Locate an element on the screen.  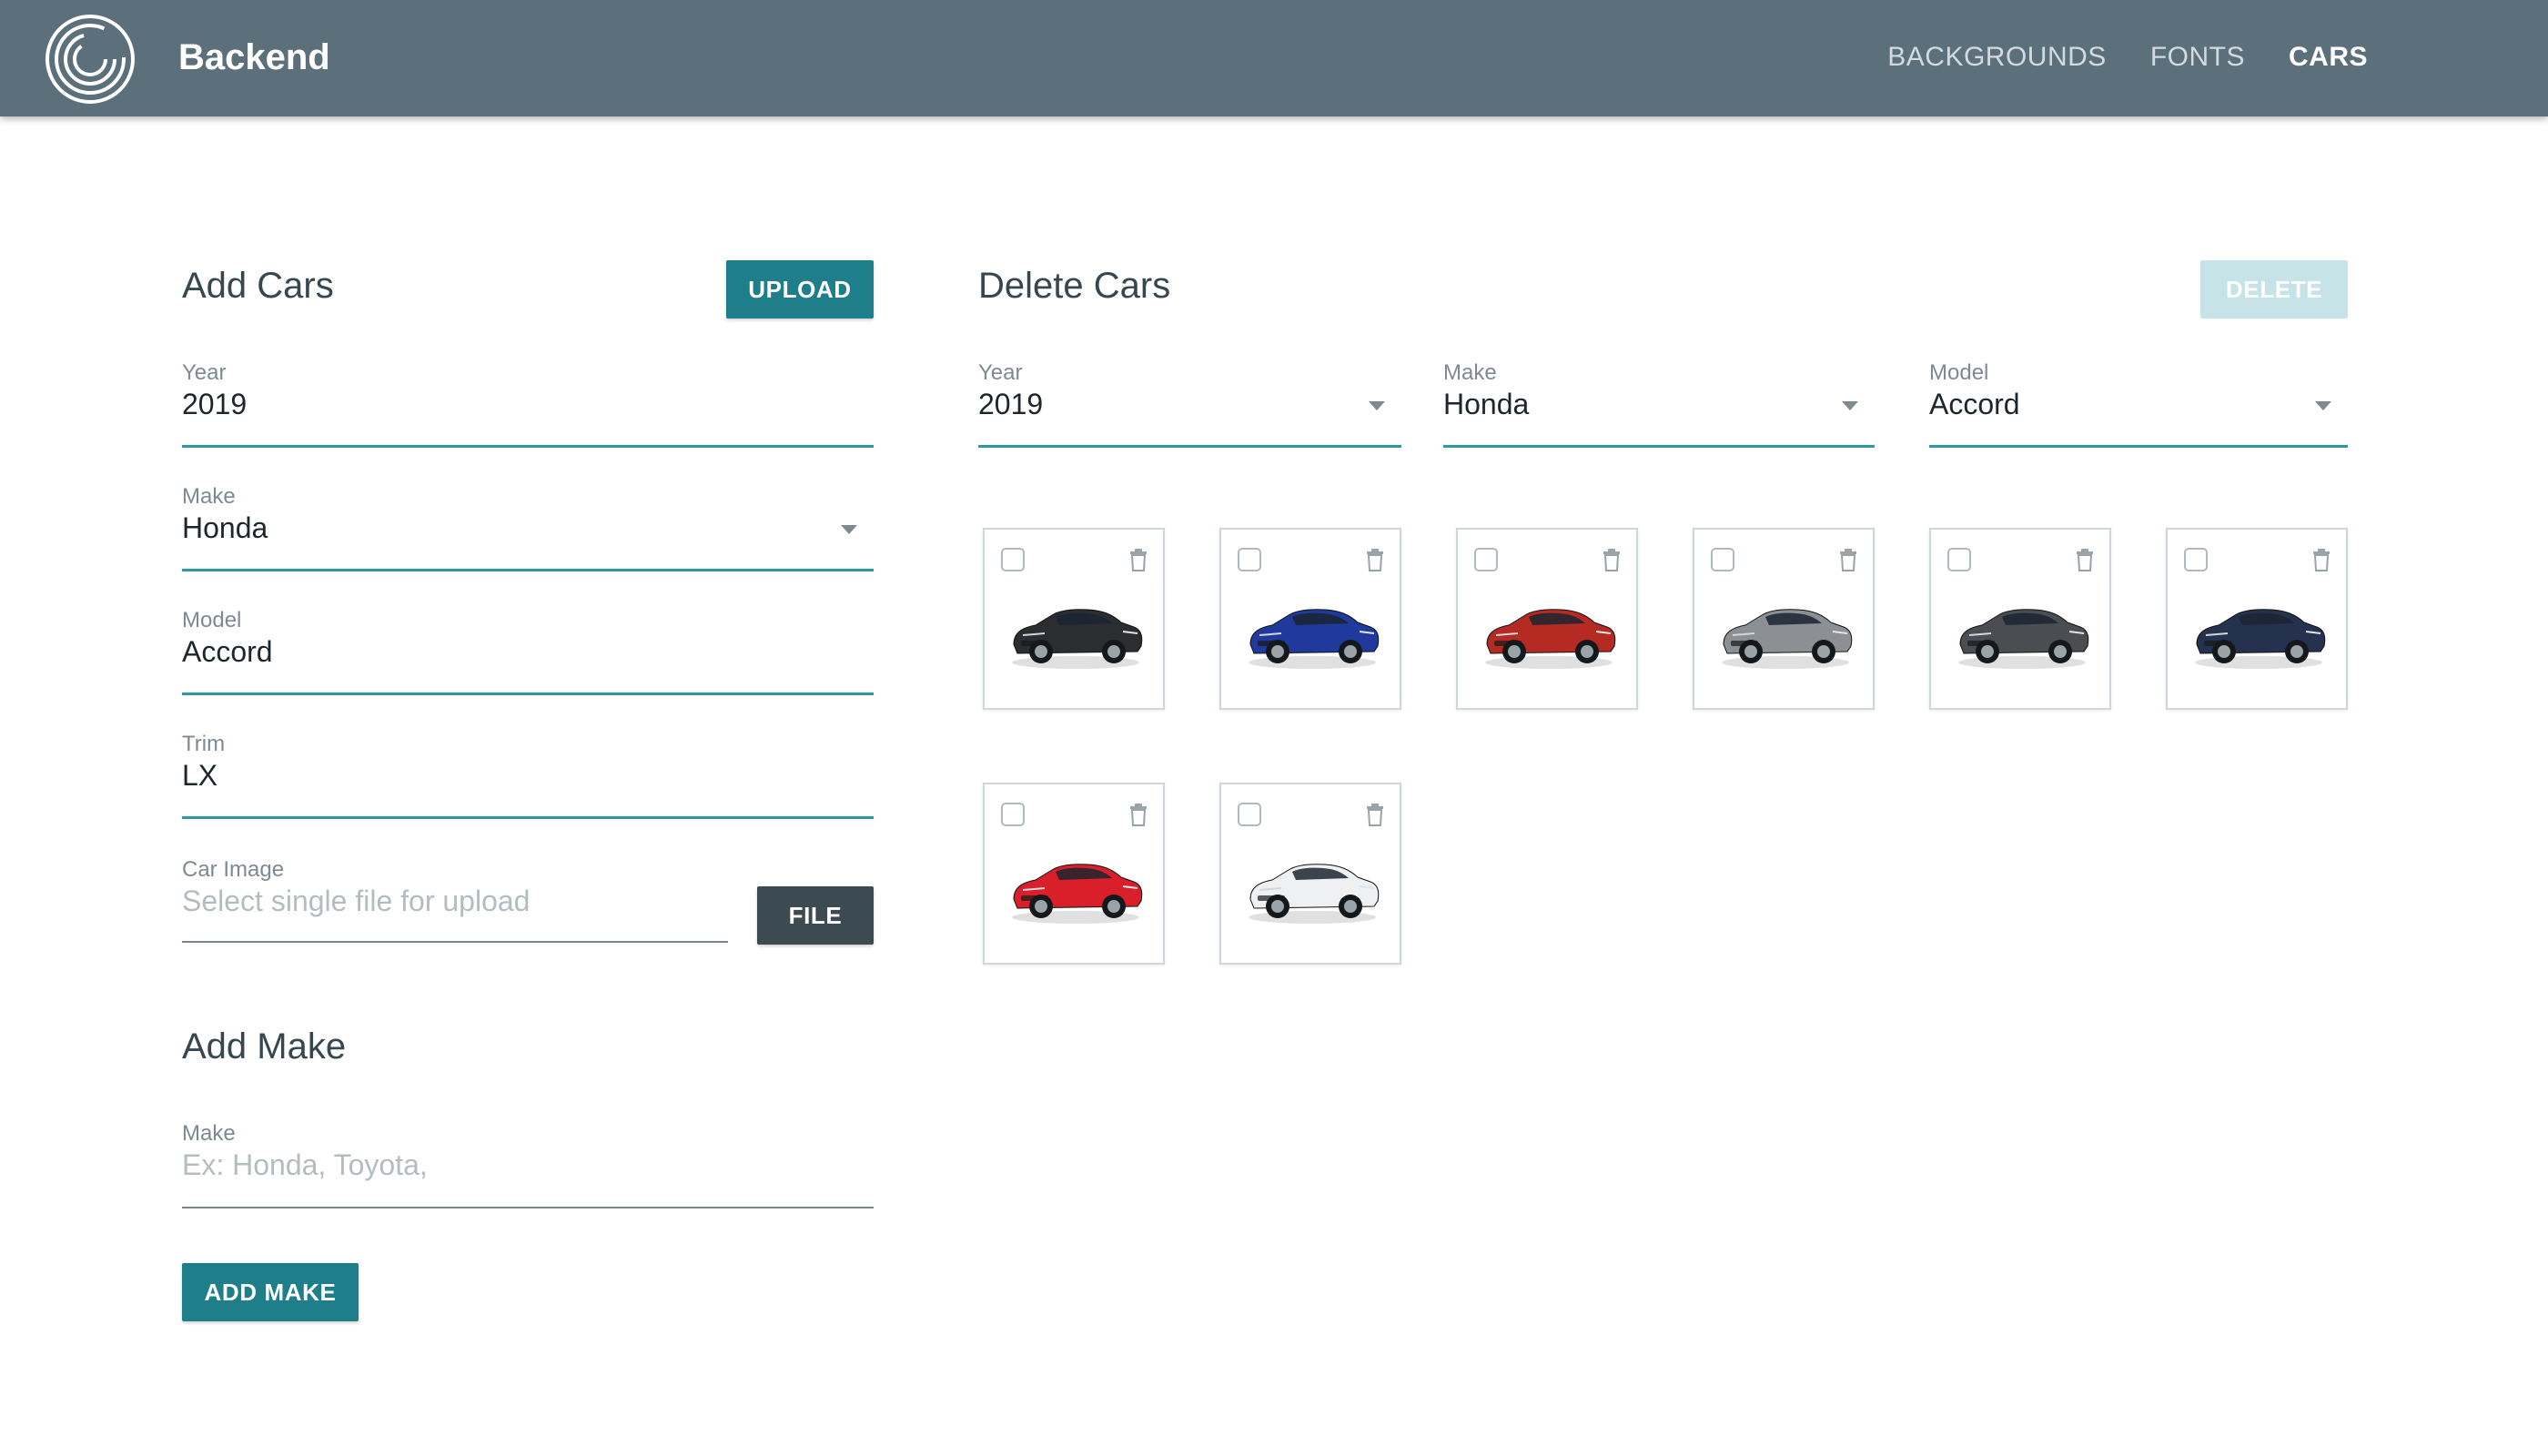
add-trim-field: Trim LX is located at coordinates (528, 776).